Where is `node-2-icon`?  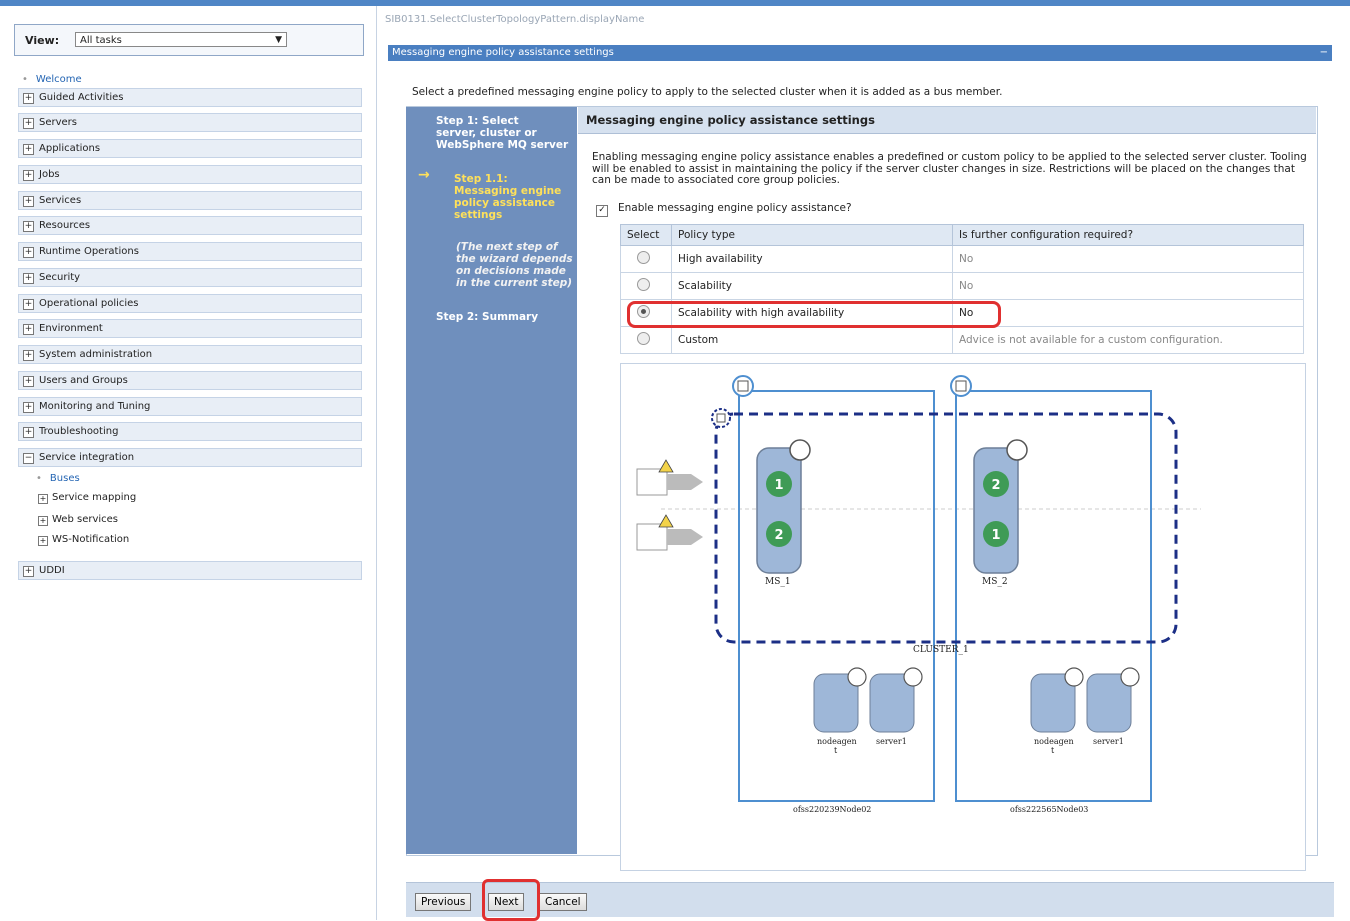 node-2-icon is located at coordinates (961, 386).